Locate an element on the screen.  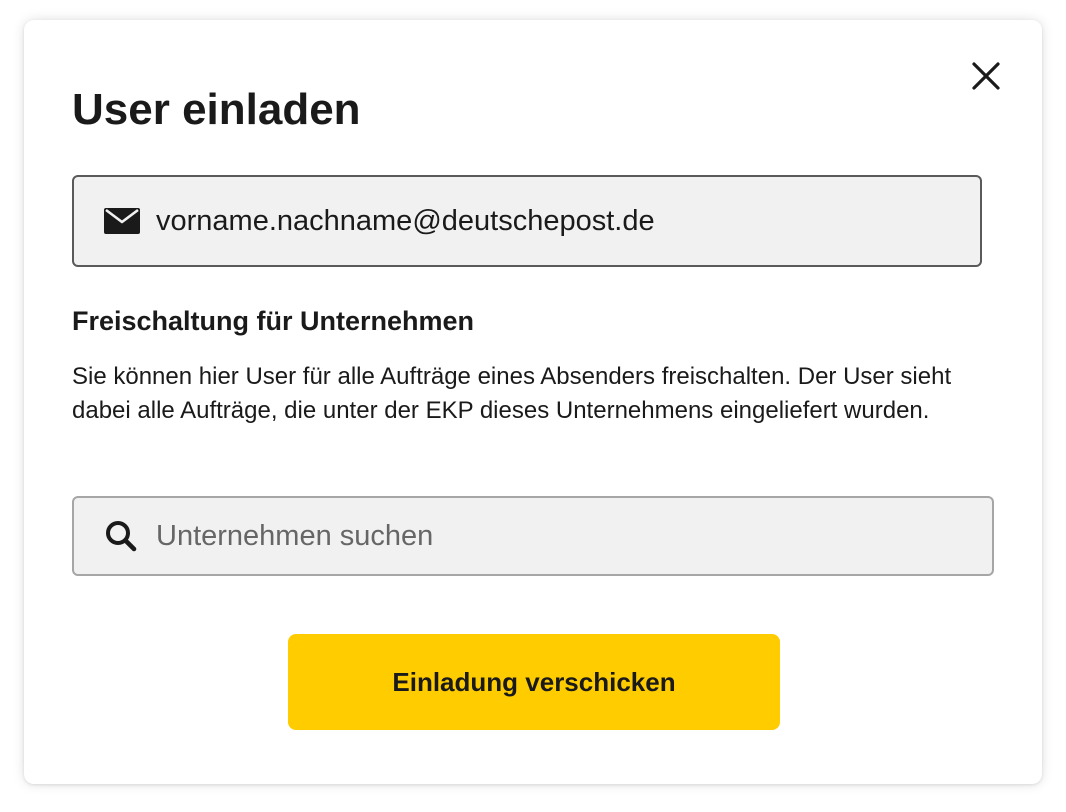
email-value: vorname.nachname@deutschepost.de is located at coordinates (405, 220).